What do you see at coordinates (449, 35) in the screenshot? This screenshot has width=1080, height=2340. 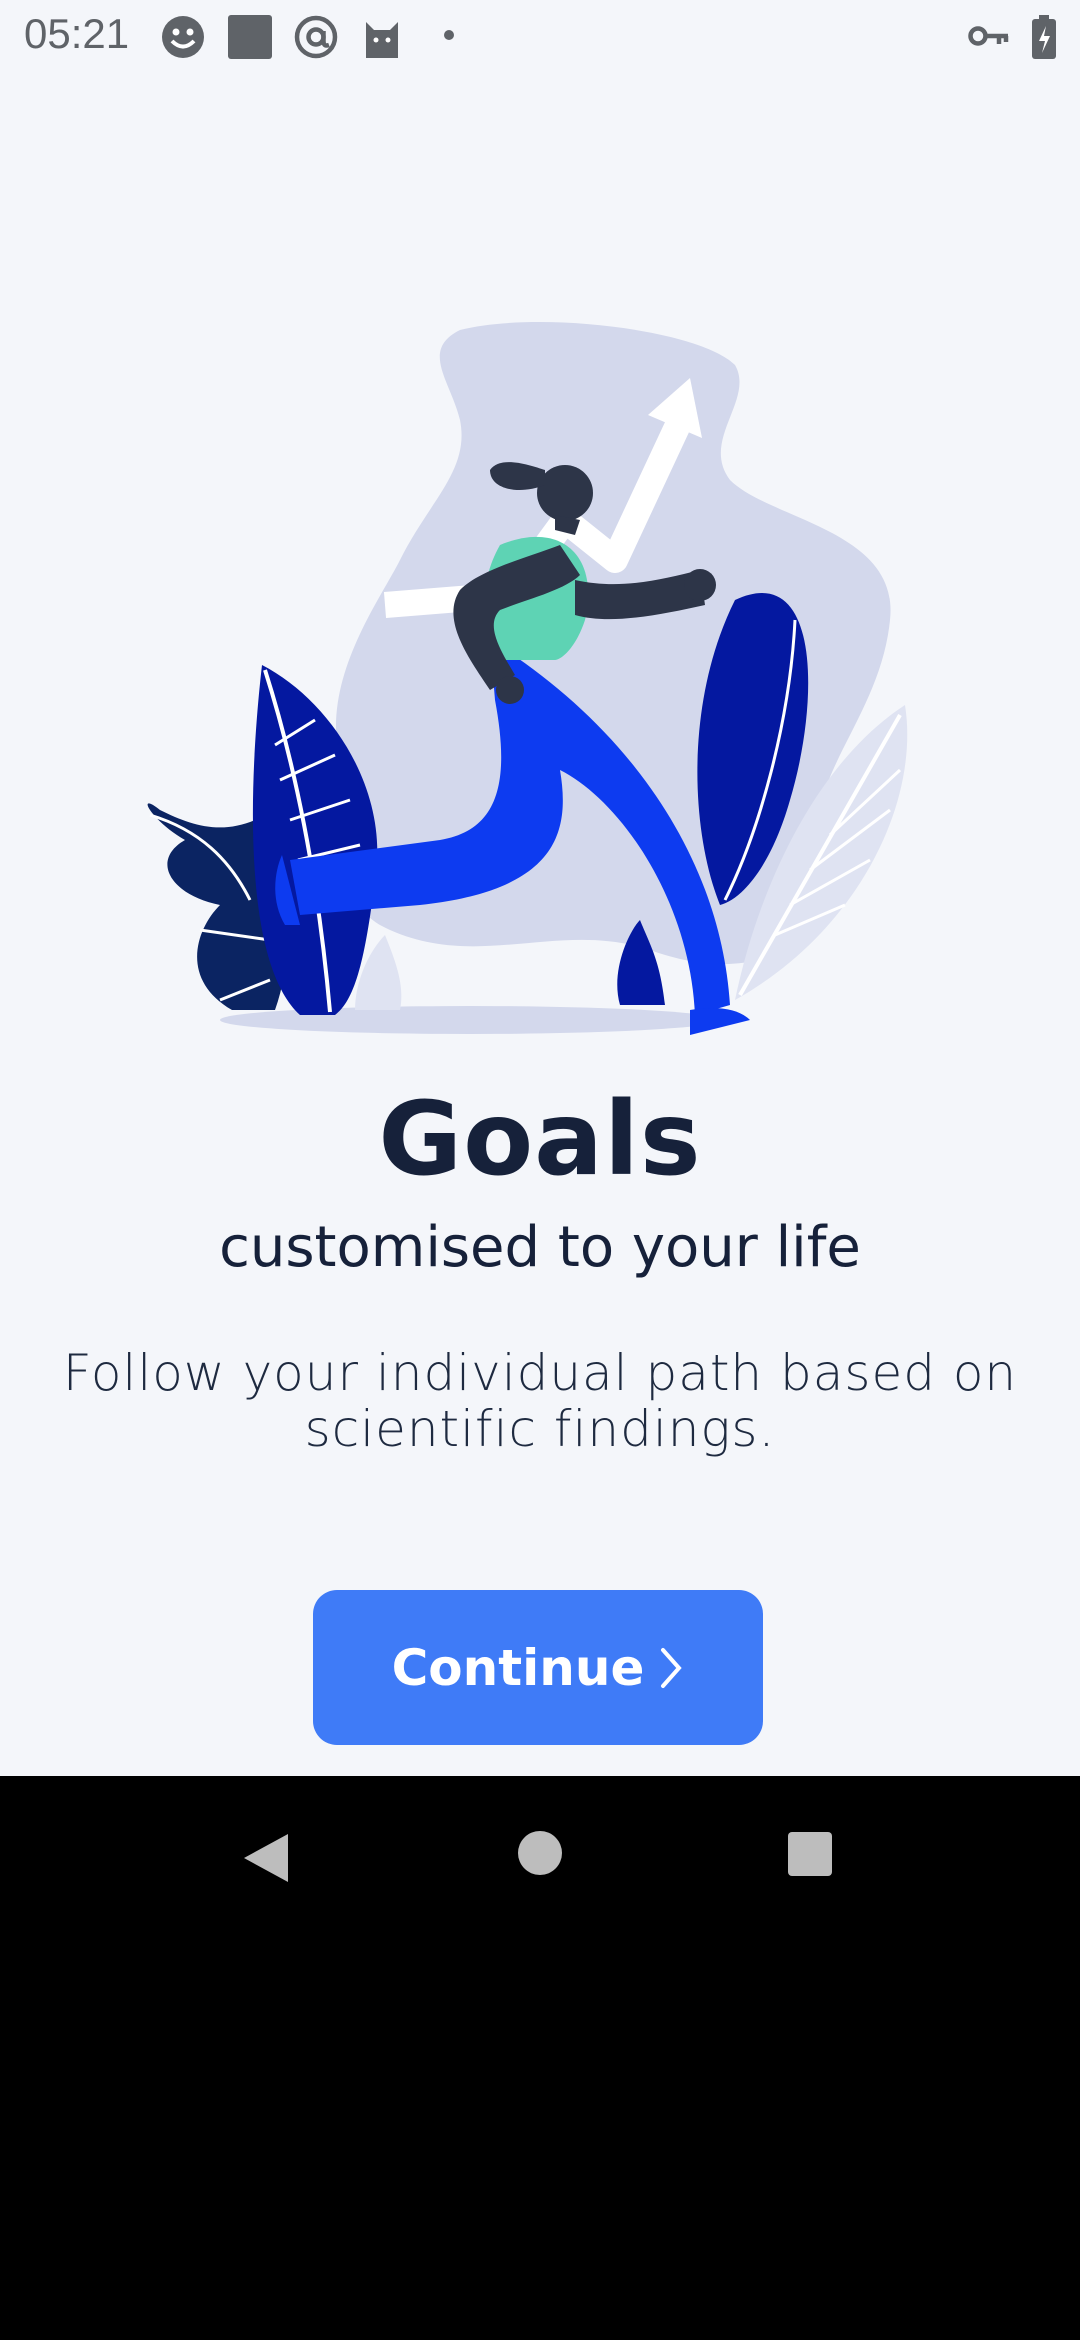 I see `dot-icon` at bounding box center [449, 35].